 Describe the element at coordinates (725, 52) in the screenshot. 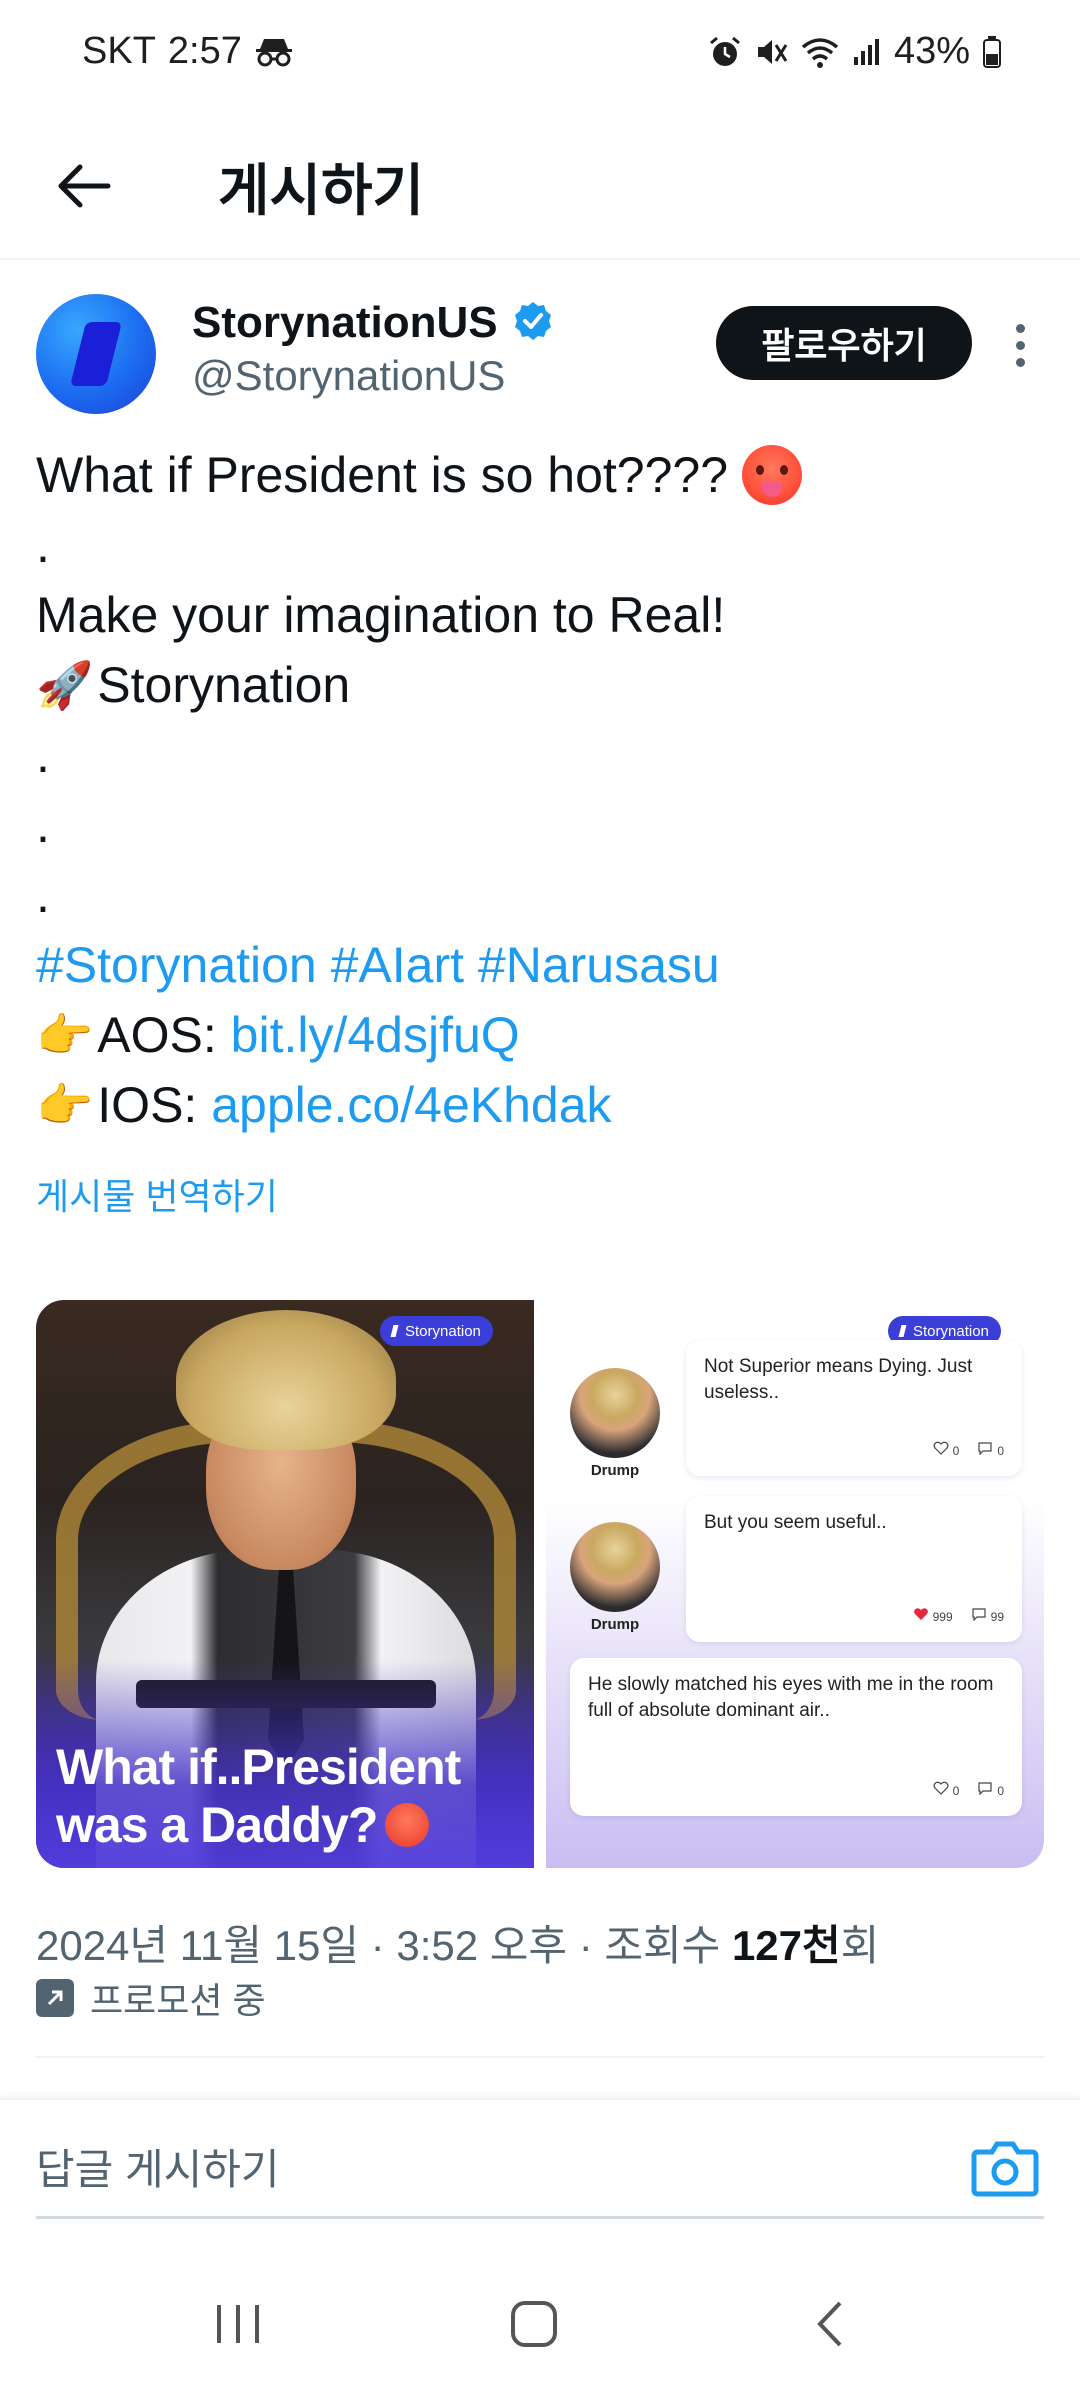

I see `alarm-icon` at that location.